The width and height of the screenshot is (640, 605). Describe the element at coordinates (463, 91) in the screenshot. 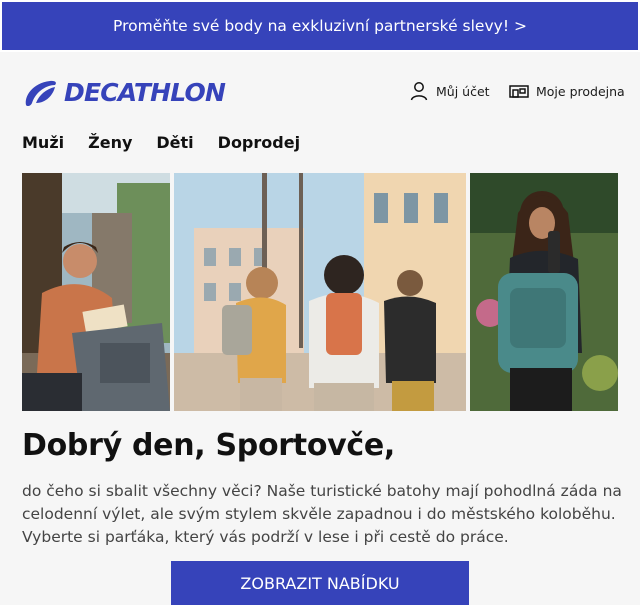

I see `account-label: Můj účet` at that location.